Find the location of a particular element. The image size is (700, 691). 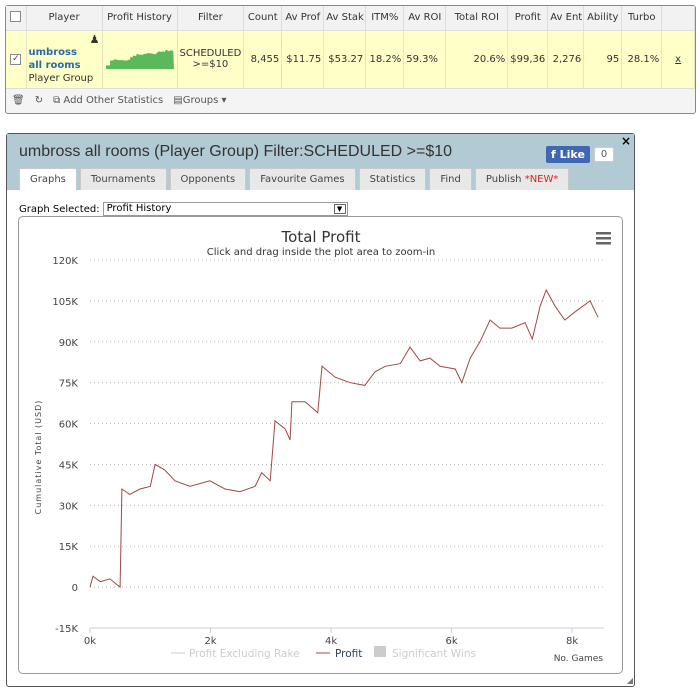

x-tick-label: 2k is located at coordinates (210, 641).